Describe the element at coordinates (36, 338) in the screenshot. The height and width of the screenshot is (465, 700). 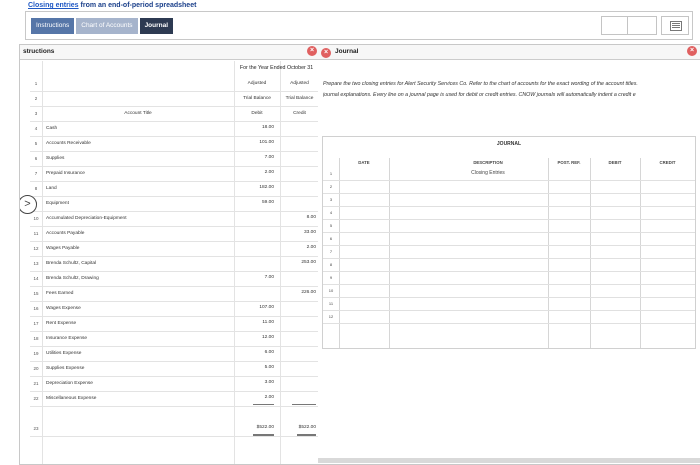
I see `row-number: 18` at that location.